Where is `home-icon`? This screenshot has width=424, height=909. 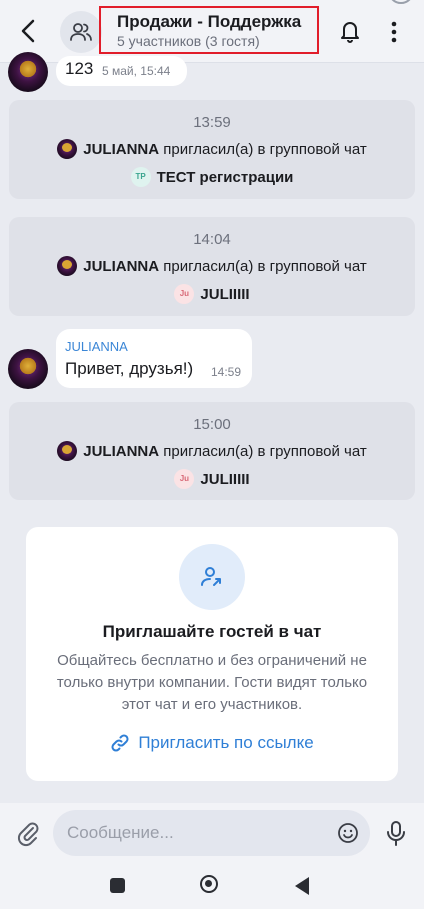
home-icon is located at coordinates (209, 884).